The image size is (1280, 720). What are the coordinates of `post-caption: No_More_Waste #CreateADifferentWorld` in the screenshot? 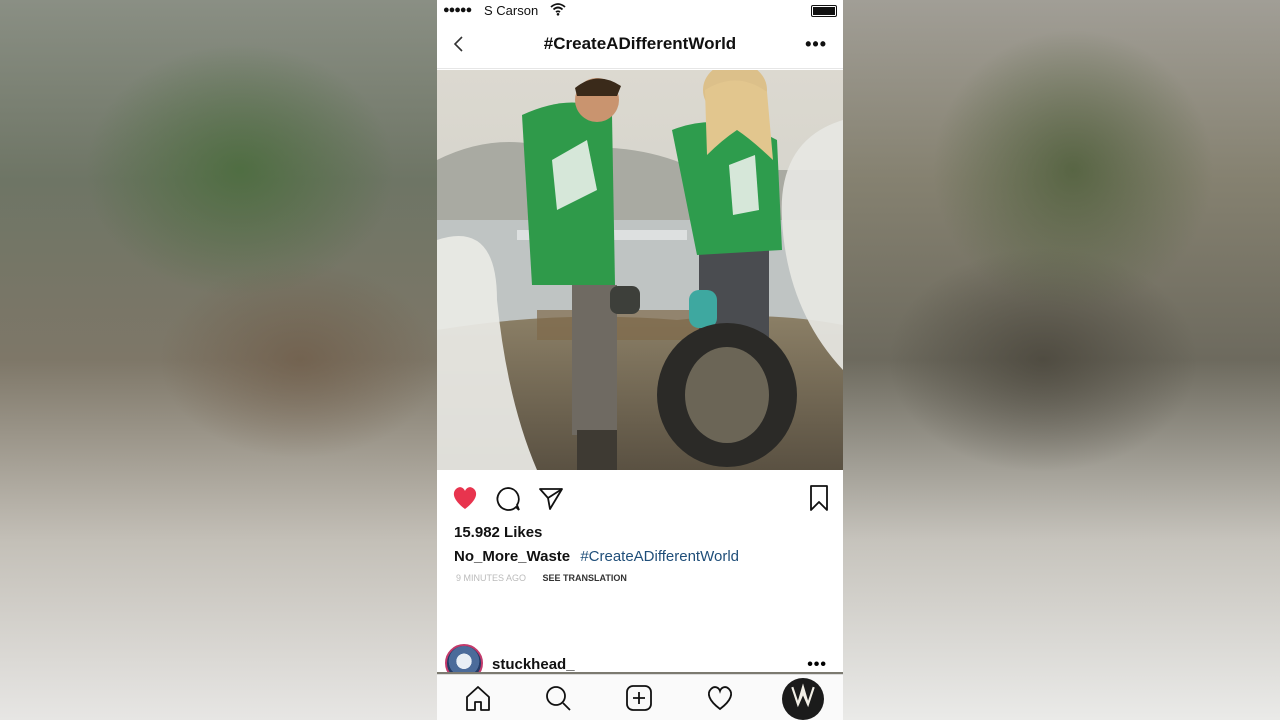 It's located at (596, 556).